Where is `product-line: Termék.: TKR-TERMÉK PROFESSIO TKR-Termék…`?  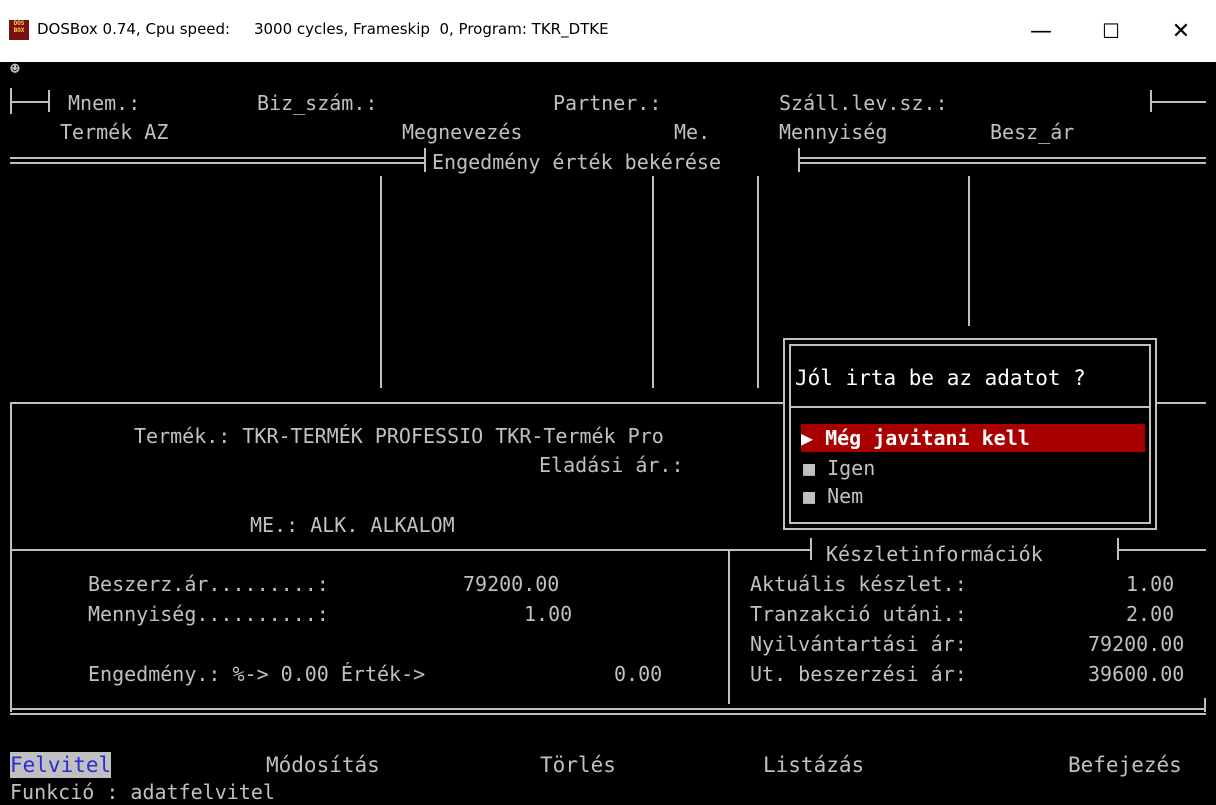 product-line: Termék.: TKR-TERMÉK PROFESSIO TKR-Termék… is located at coordinates (399, 436).